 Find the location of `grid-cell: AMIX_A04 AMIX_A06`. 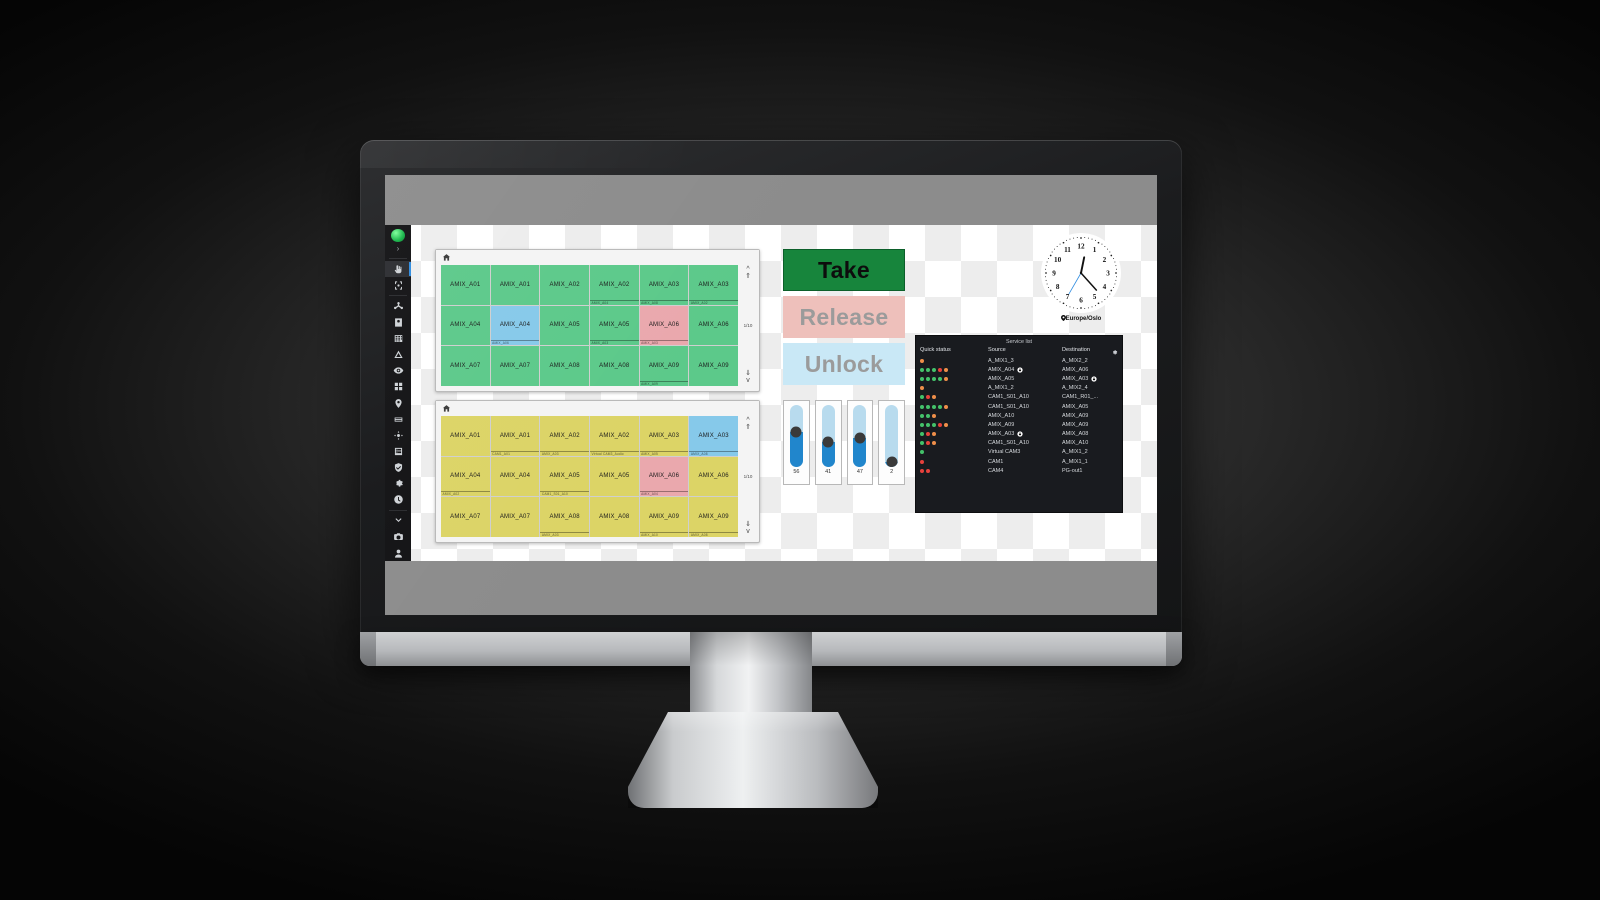

grid-cell: AMIX_A04 AMIX_A06 is located at coordinates (515, 325).